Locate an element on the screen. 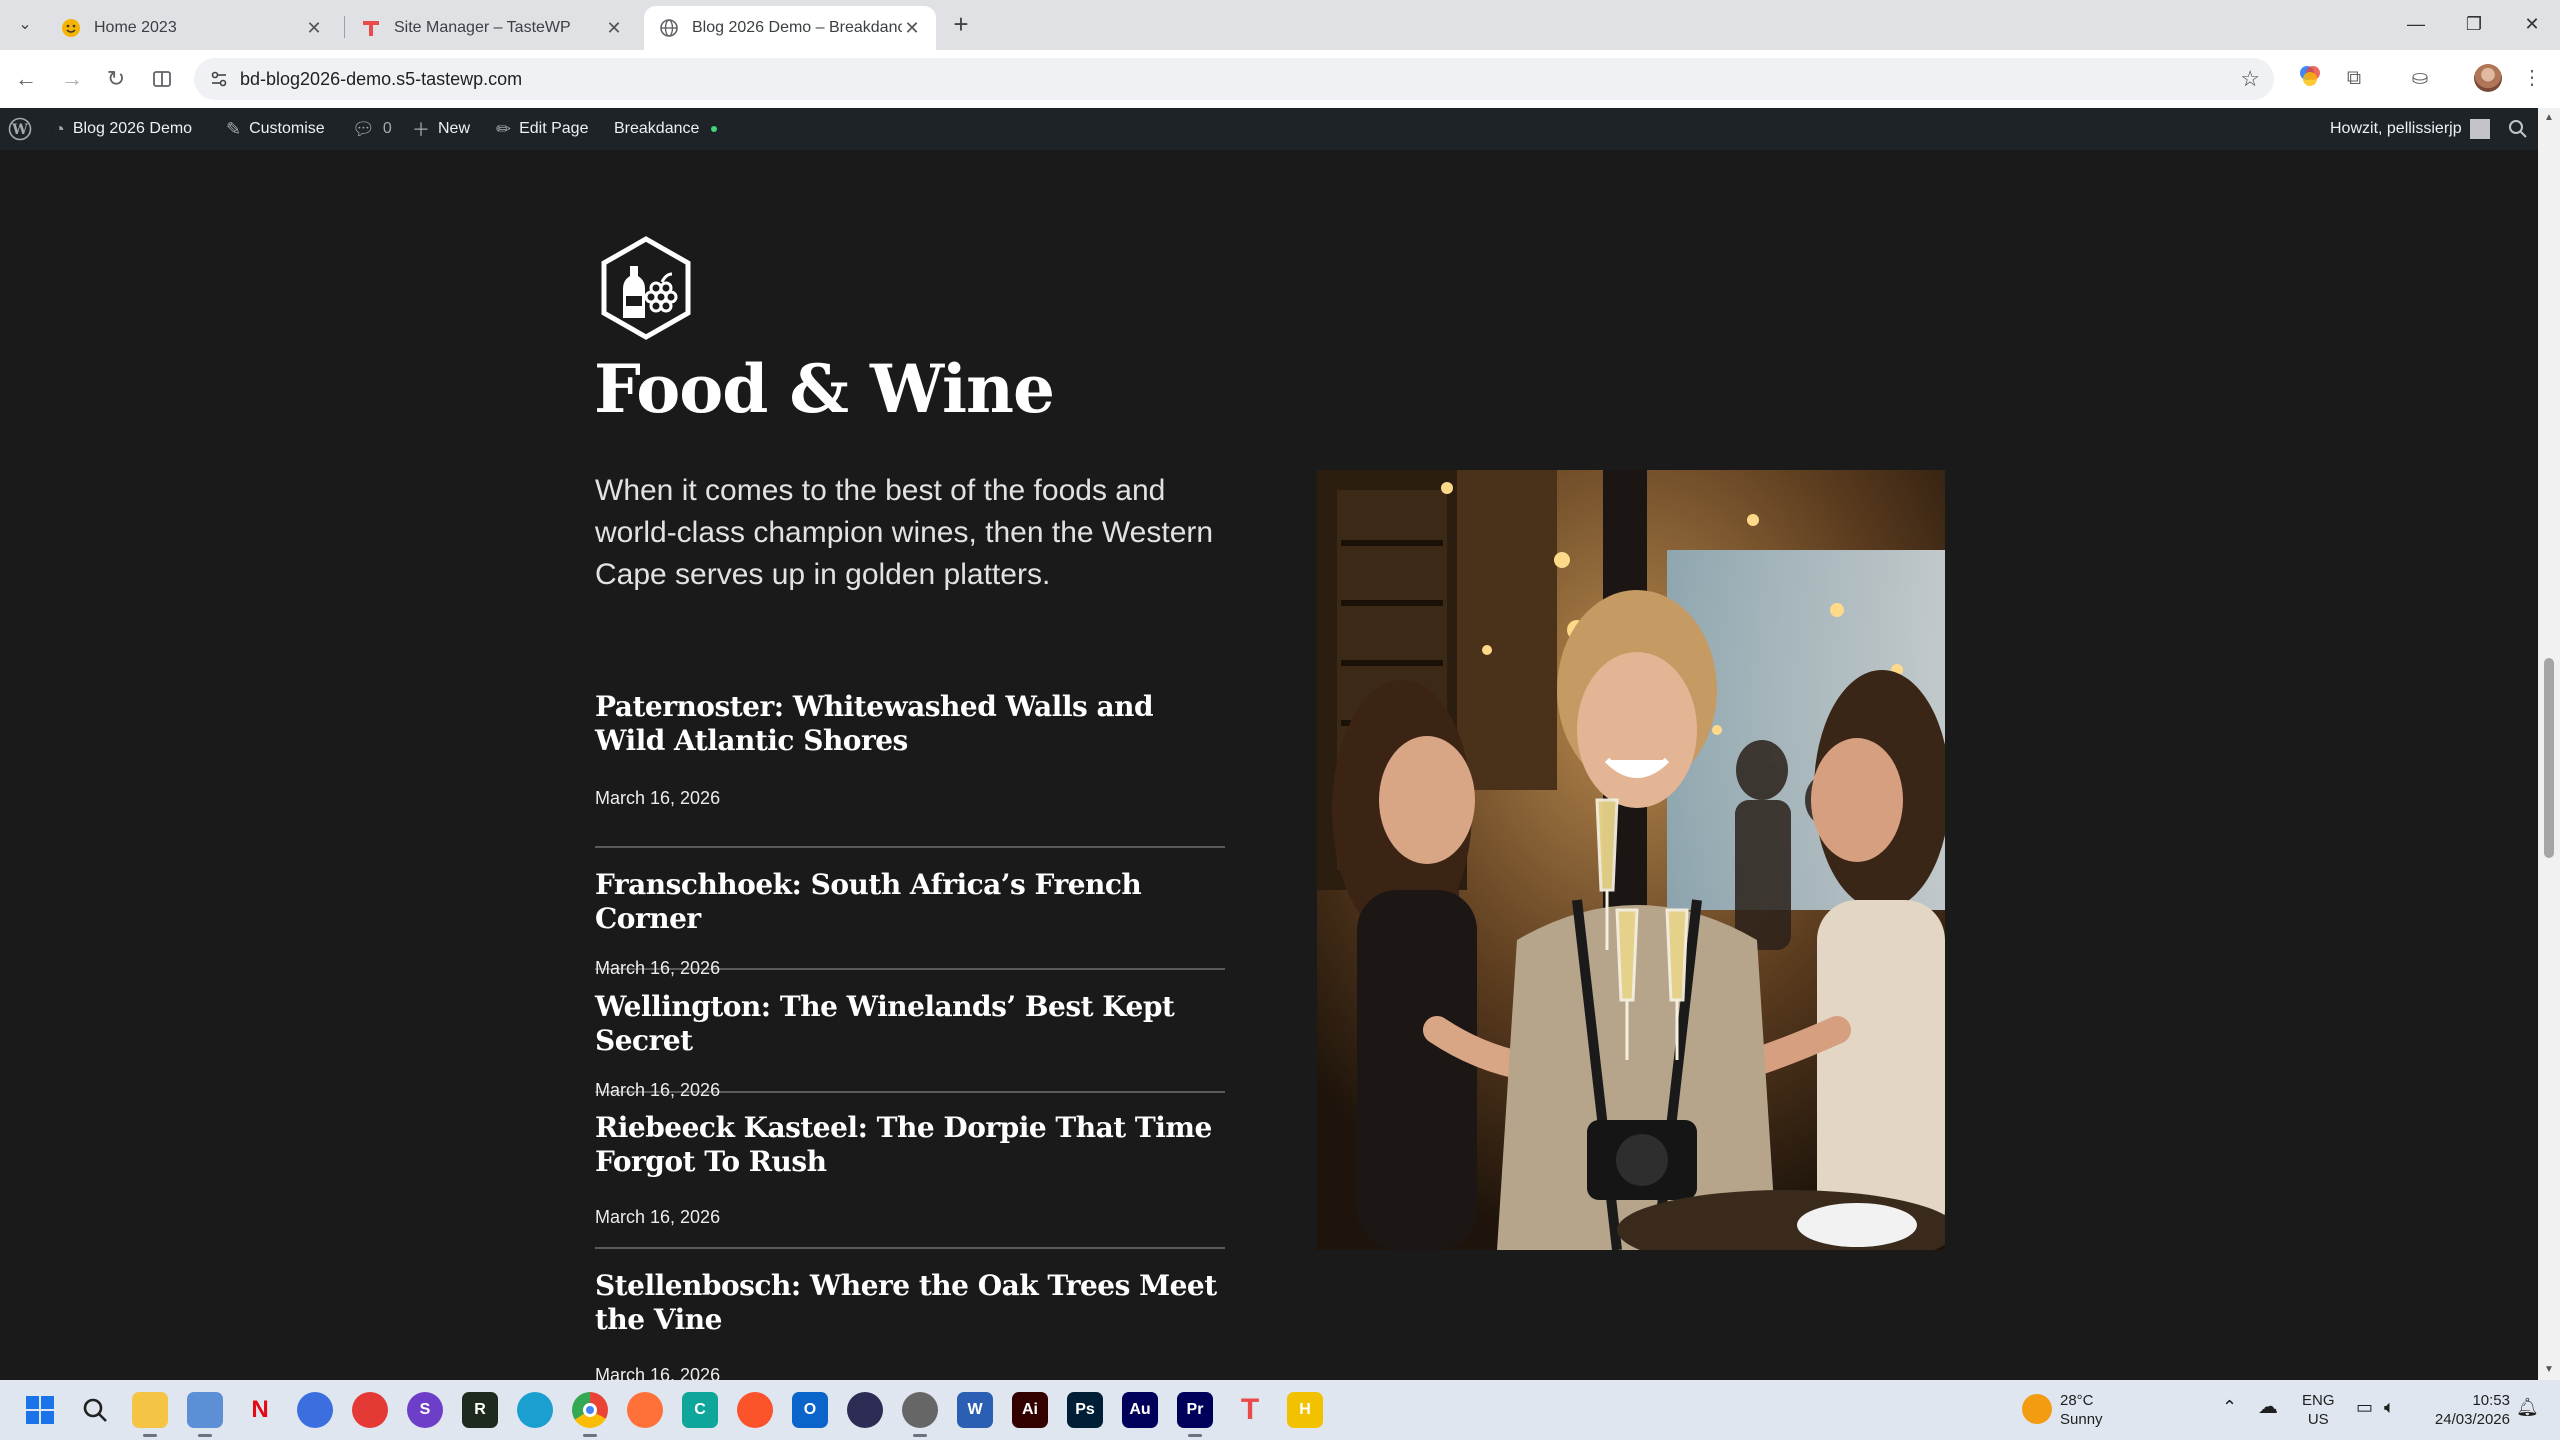 This screenshot has width=2560, height=1440. app-dark-icon: R is located at coordinates (480, 1410).